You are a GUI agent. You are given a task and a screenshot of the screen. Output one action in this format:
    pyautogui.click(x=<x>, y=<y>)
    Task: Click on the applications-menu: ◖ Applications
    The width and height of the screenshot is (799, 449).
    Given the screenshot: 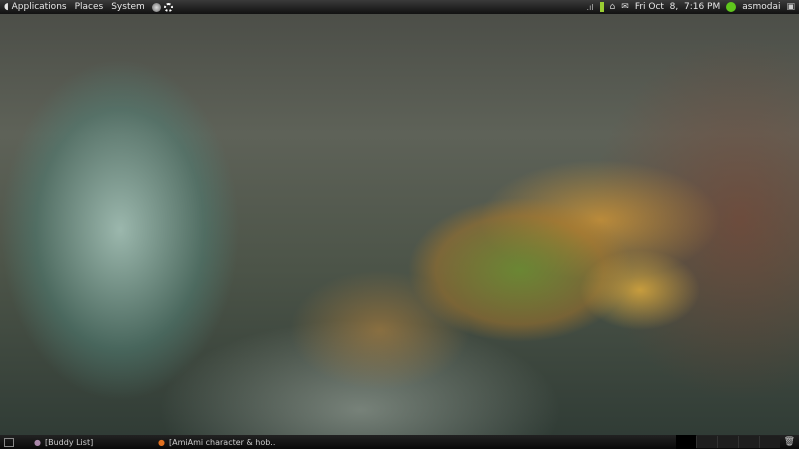 What is the action you would take?
    pyautogui.click(x=35, y=7)
    